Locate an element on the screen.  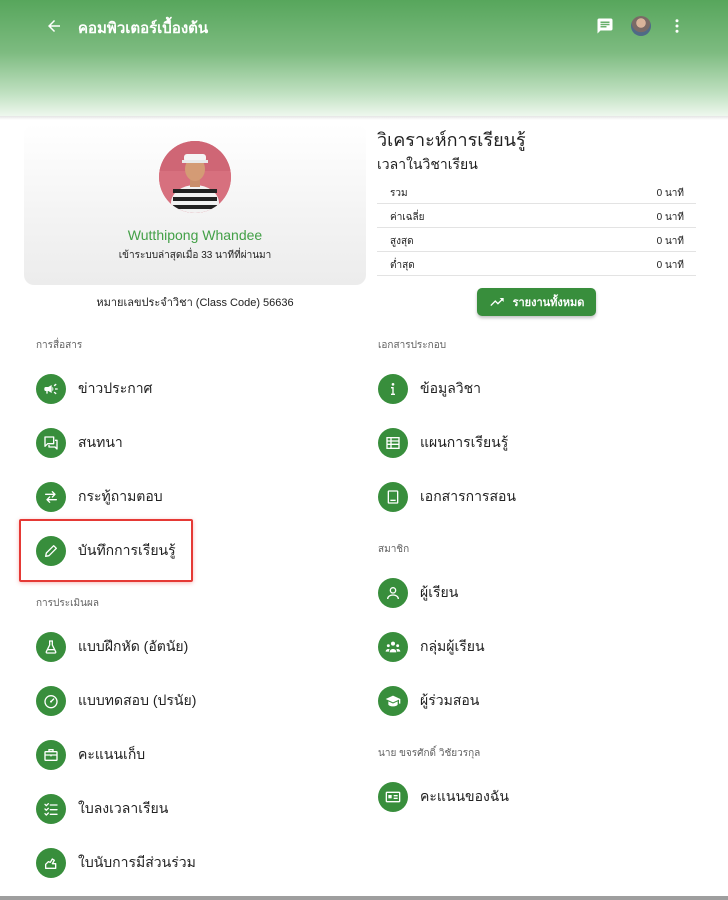
flask-icon is located at coordinates (51, 647).